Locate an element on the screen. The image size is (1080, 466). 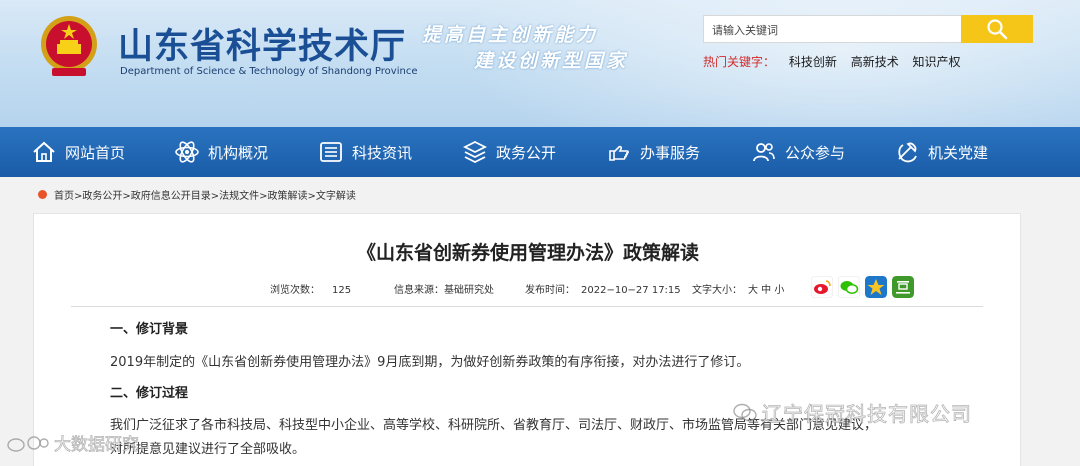
fontsize-options: 大 中 小 is located at coordinates (766, 290).